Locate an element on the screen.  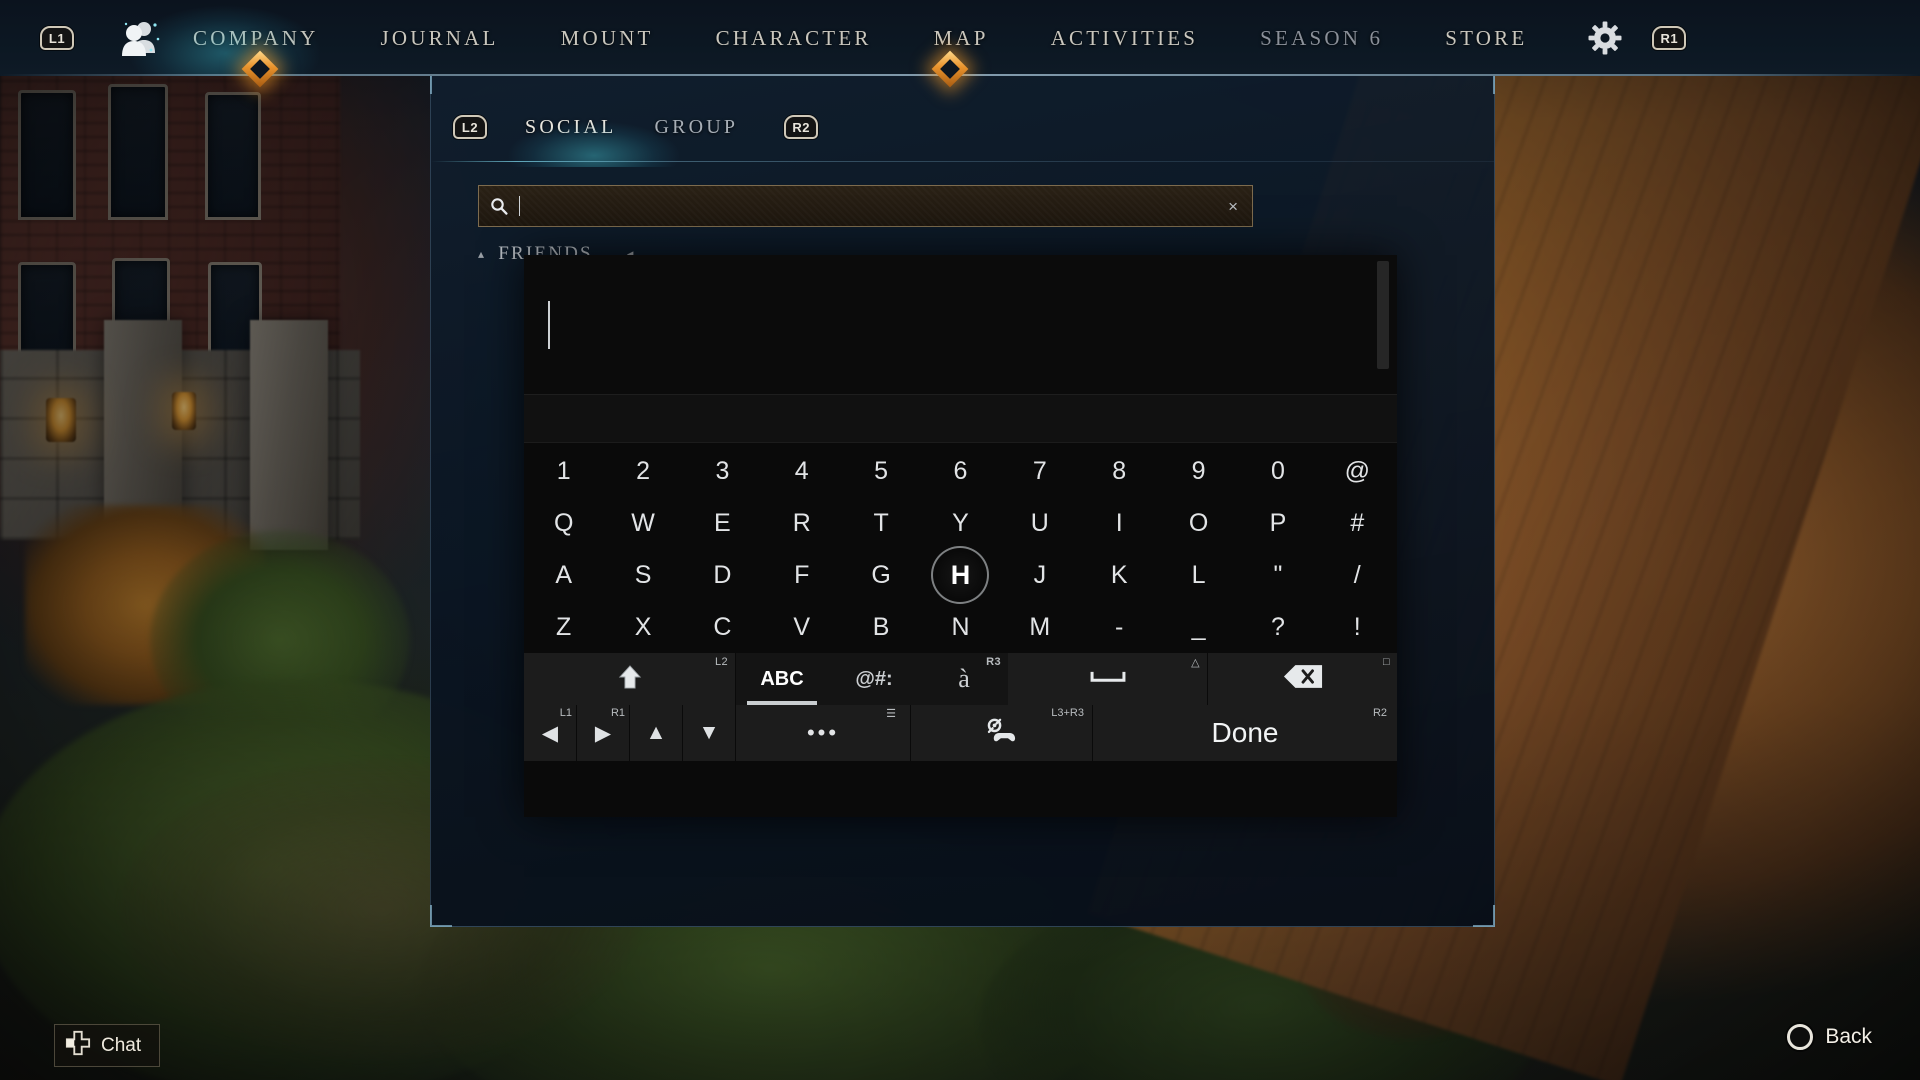
key-z: Z is located at coordinates (563, 627).